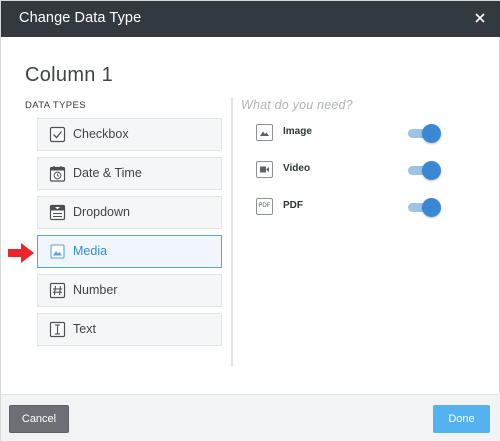  I want to click on dialog-header: Change Data Type, so click(250, 19).